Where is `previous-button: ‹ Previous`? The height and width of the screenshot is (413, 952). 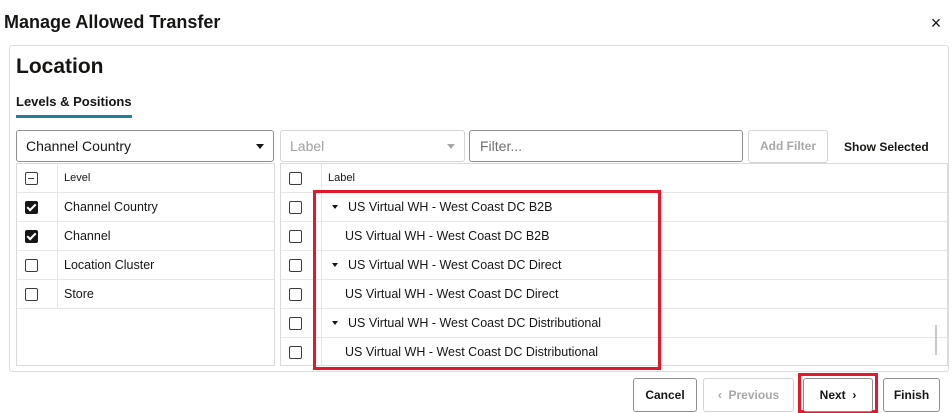 previous-button: ‹ Previous is located at coordinates (748, 395).